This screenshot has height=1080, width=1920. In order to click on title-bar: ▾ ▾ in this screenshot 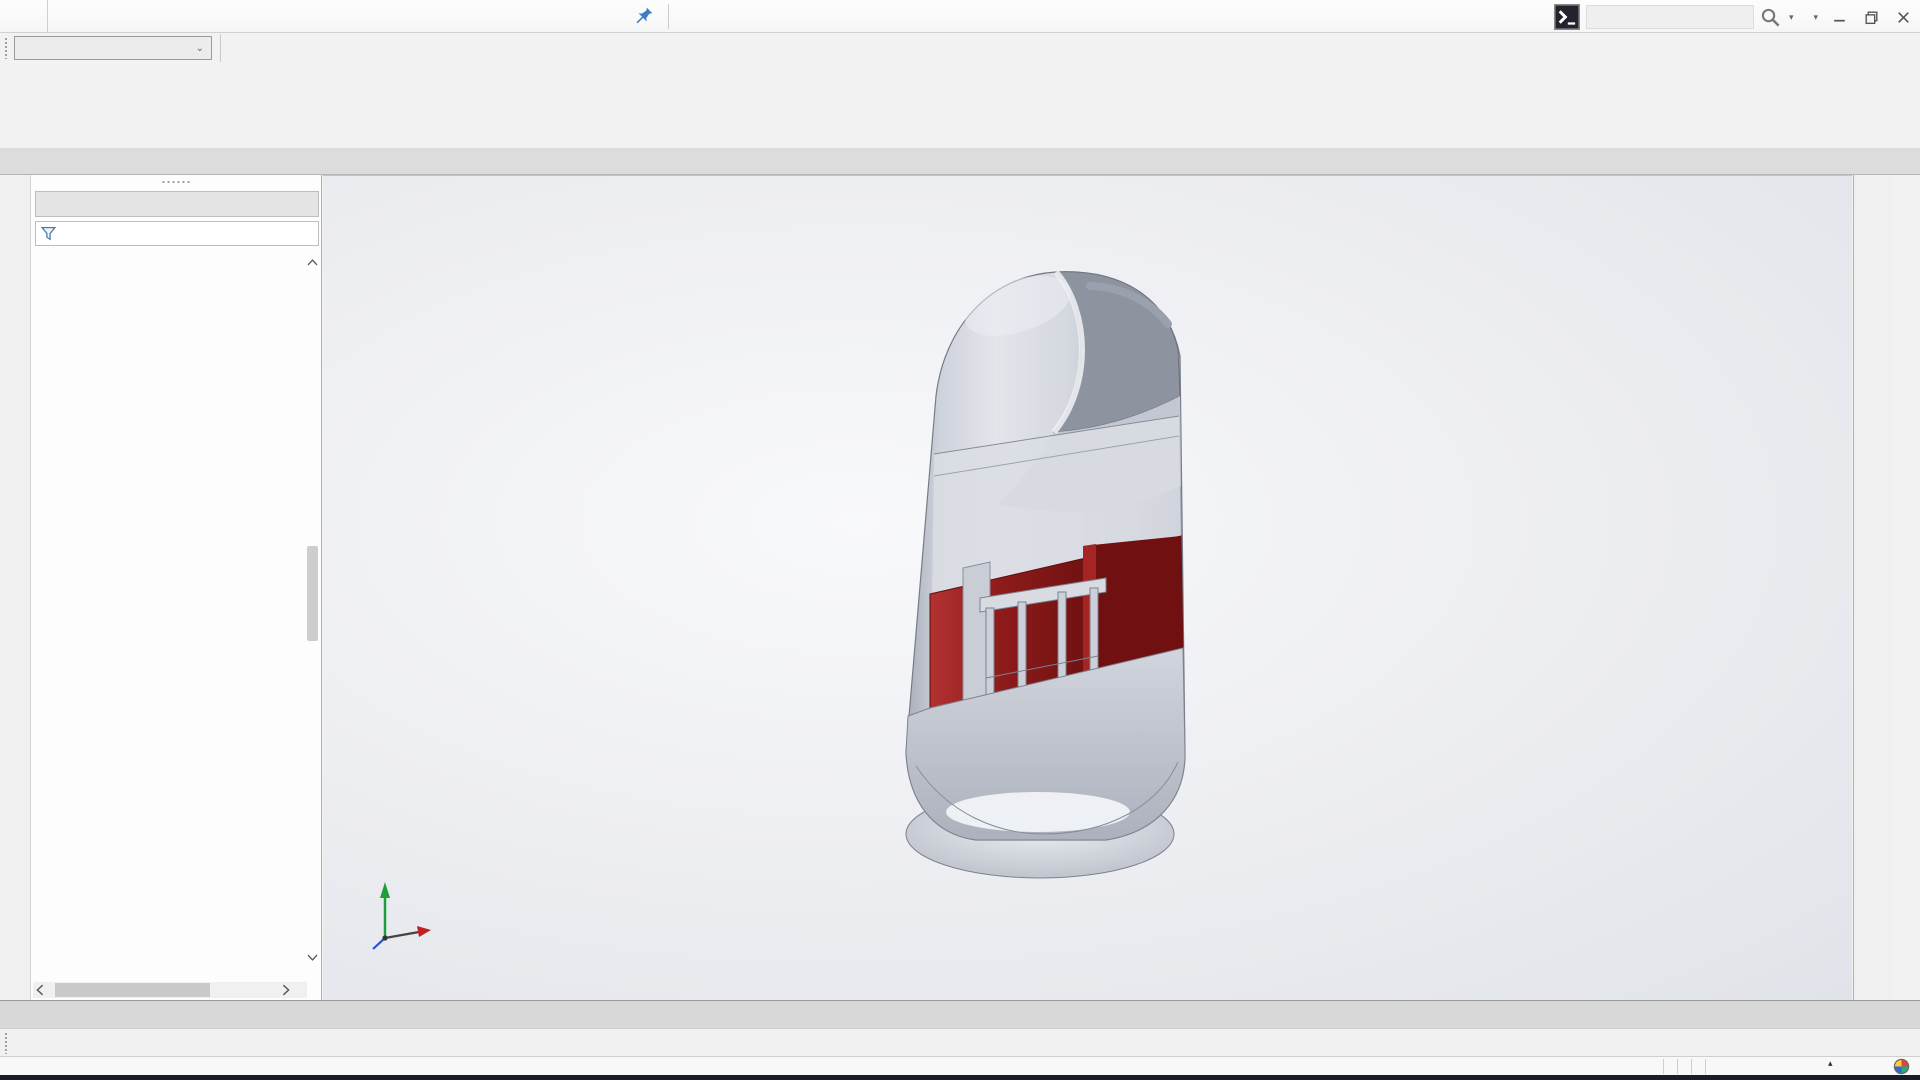, I will do `click(960, 16)`.